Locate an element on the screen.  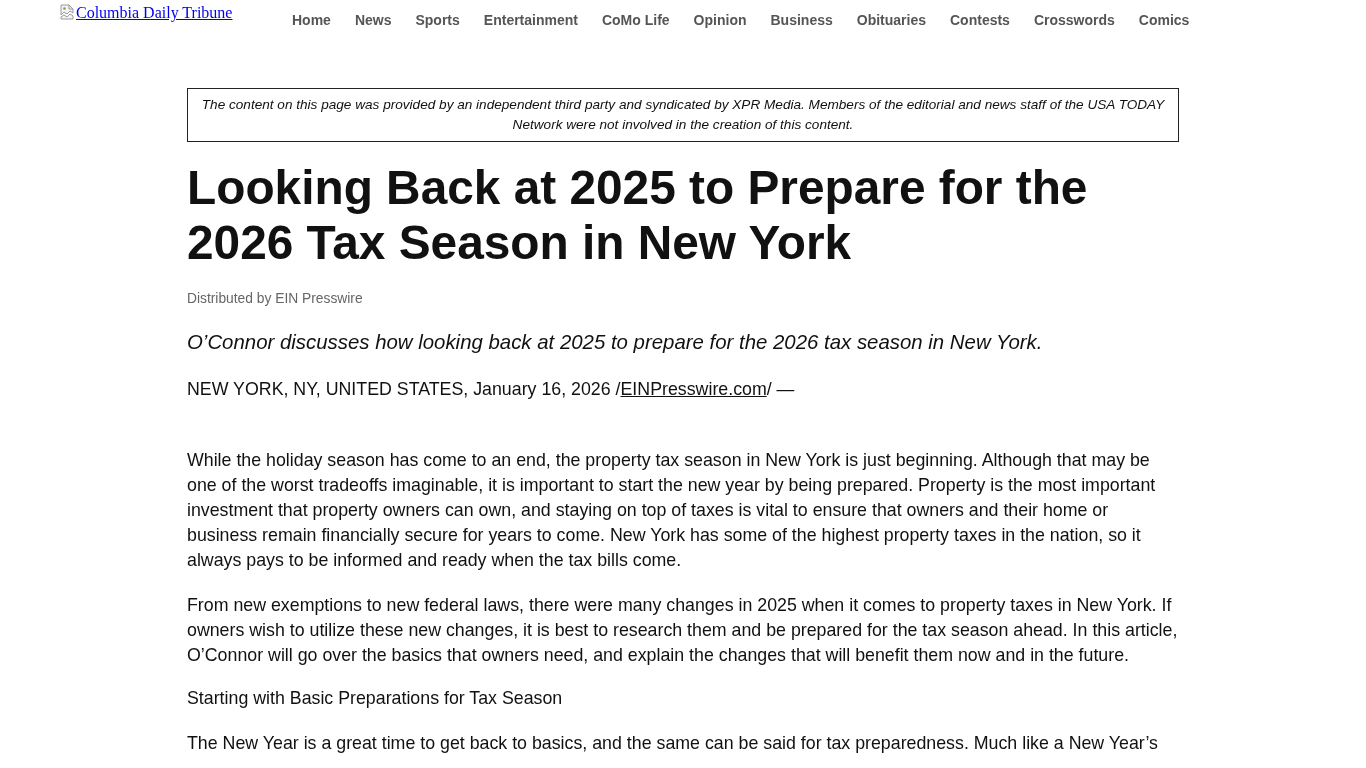
disclaimer-notice: The content on this page was provided by an independent third party and syndicated by XPR Media. Members of the editorial and news staff of the USA TODAY Network were not involved in the creation of this content. is located at coordinates (683, 115).